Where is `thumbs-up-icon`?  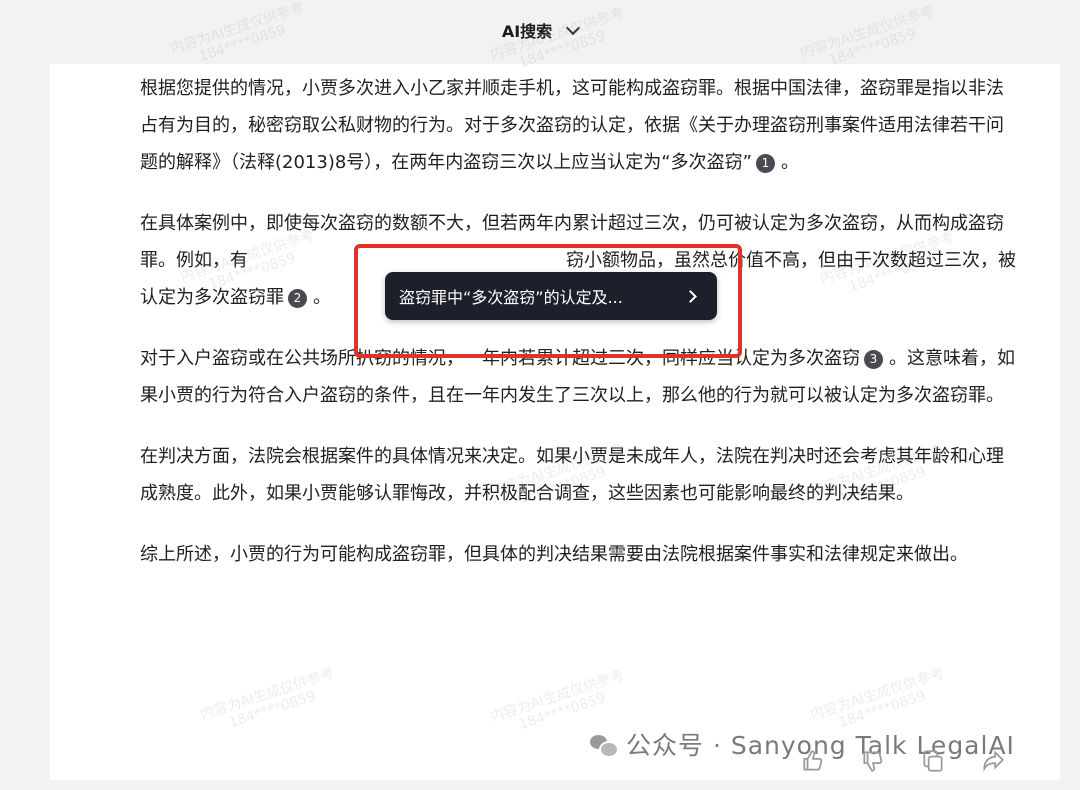 thumbs-up-icon is located at coordinates (813, 761).